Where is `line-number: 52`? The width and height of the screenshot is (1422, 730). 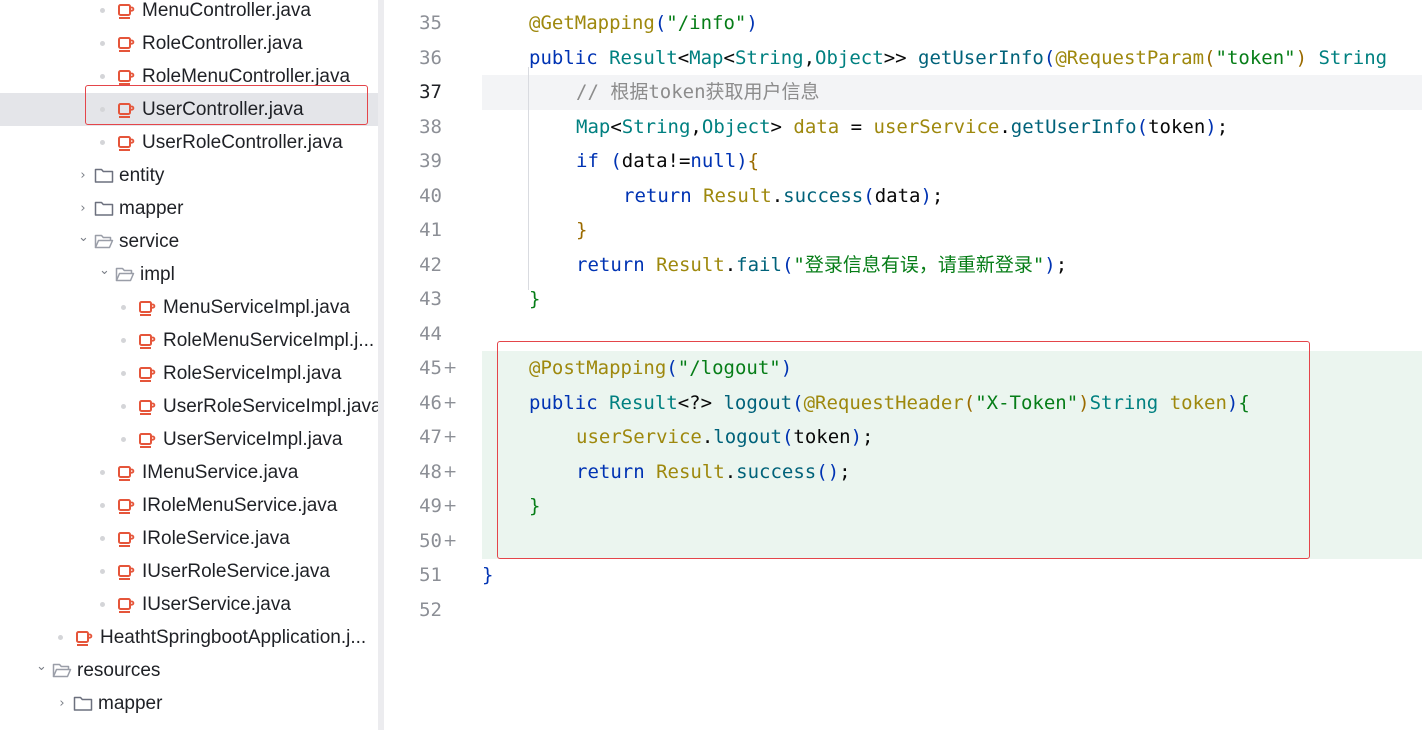 line-number: 52 is located at coordinates (430, 609).